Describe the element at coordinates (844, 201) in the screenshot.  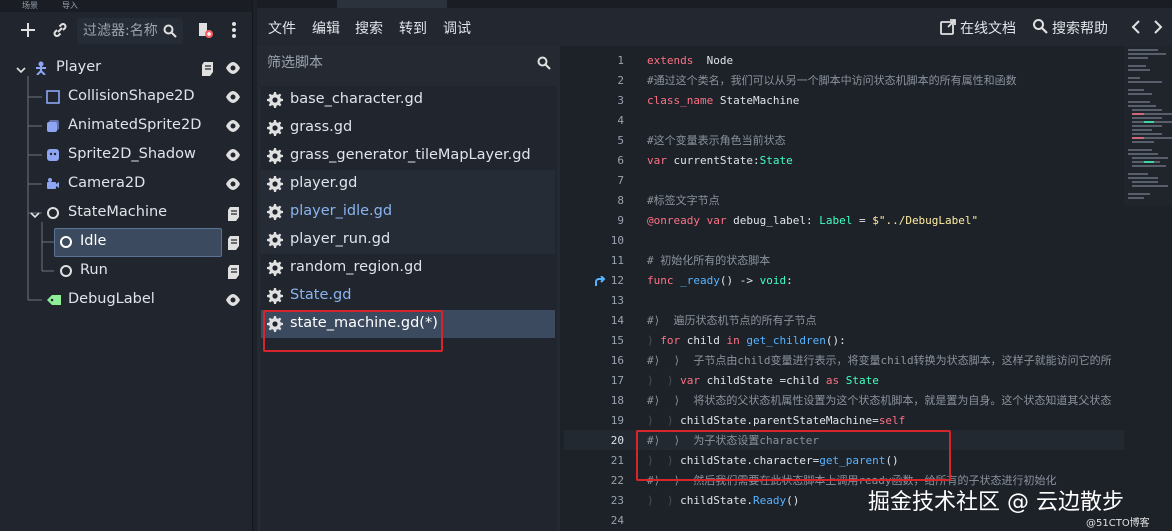
I see `code-line: 8 #标签文字节点` at that location.